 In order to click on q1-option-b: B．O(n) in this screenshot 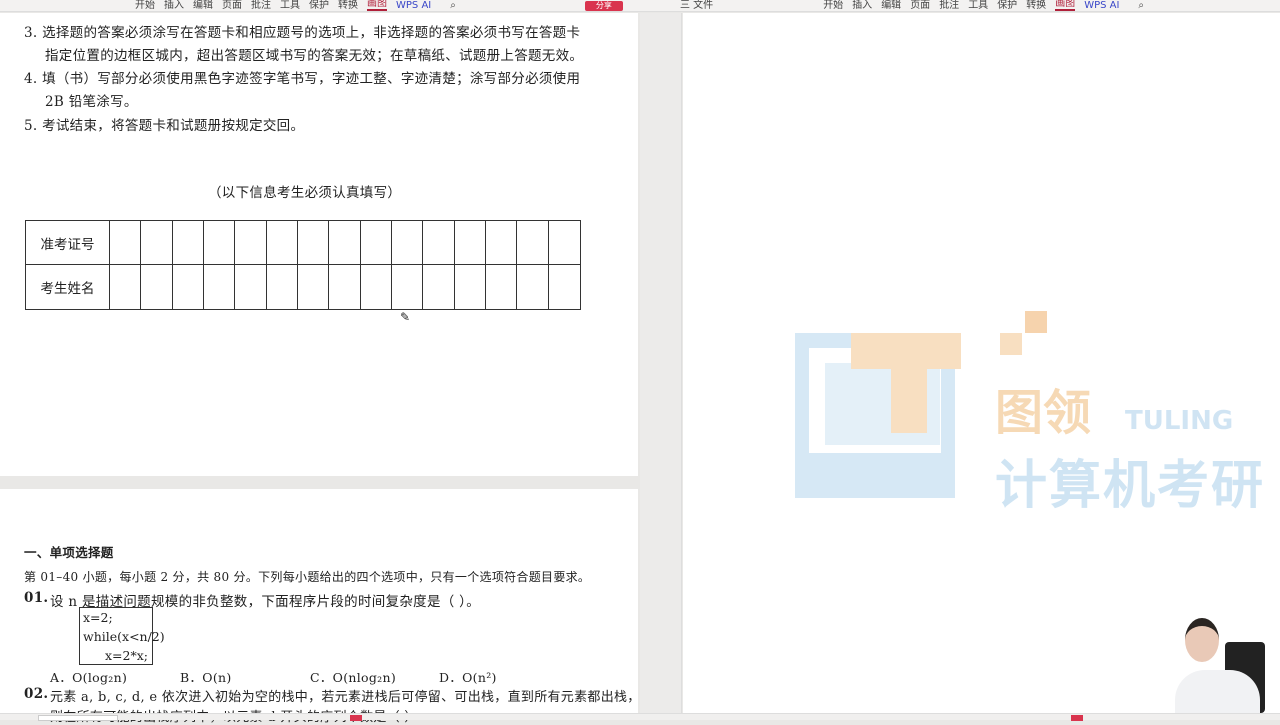, I will do `click(206, 677)`.